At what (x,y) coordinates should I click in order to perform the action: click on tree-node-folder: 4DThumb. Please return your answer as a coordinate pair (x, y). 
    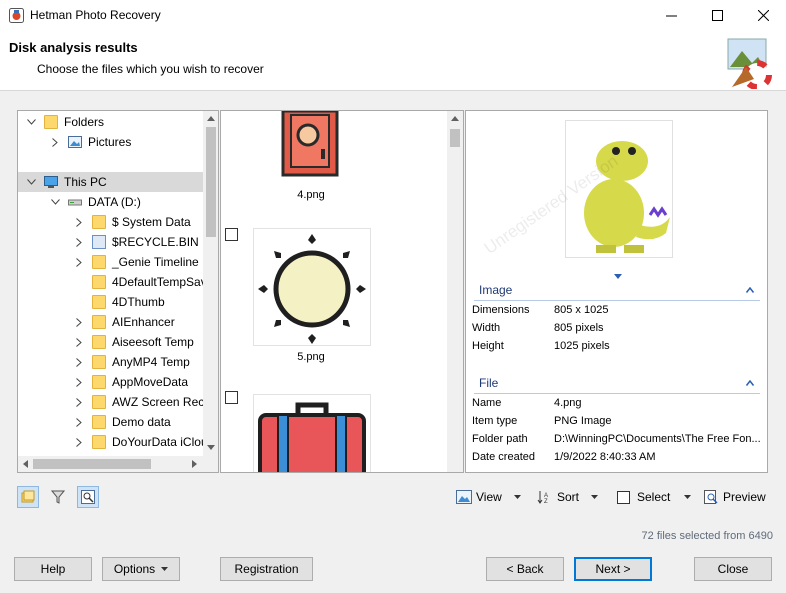
    Looking at the image, I should click on (111, 302).